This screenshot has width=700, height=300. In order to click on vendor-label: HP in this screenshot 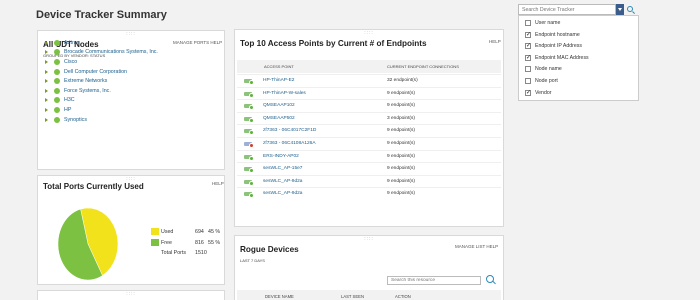, I will do `click(67, 110)`.